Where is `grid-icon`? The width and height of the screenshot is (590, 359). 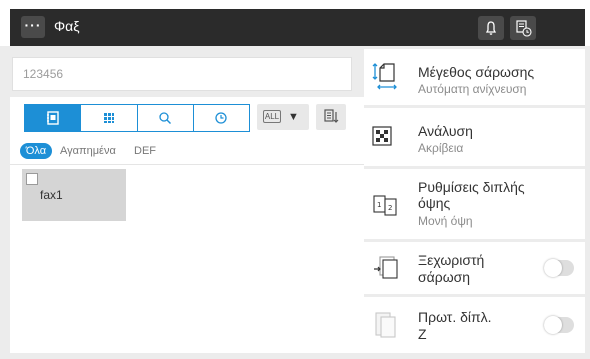 grid-icon is located at coordinates (108, 118).